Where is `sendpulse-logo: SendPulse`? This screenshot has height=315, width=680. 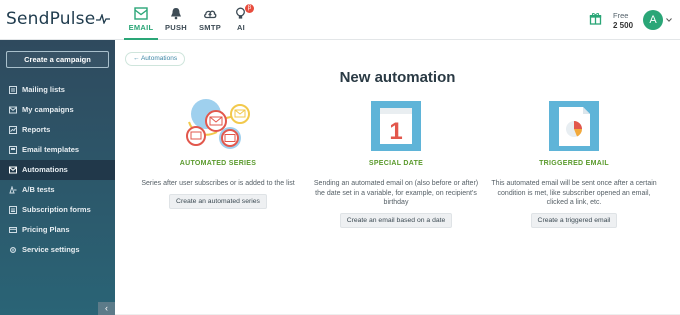 sendpulse-logo: SendPulse is located at coordinates (58, 19).